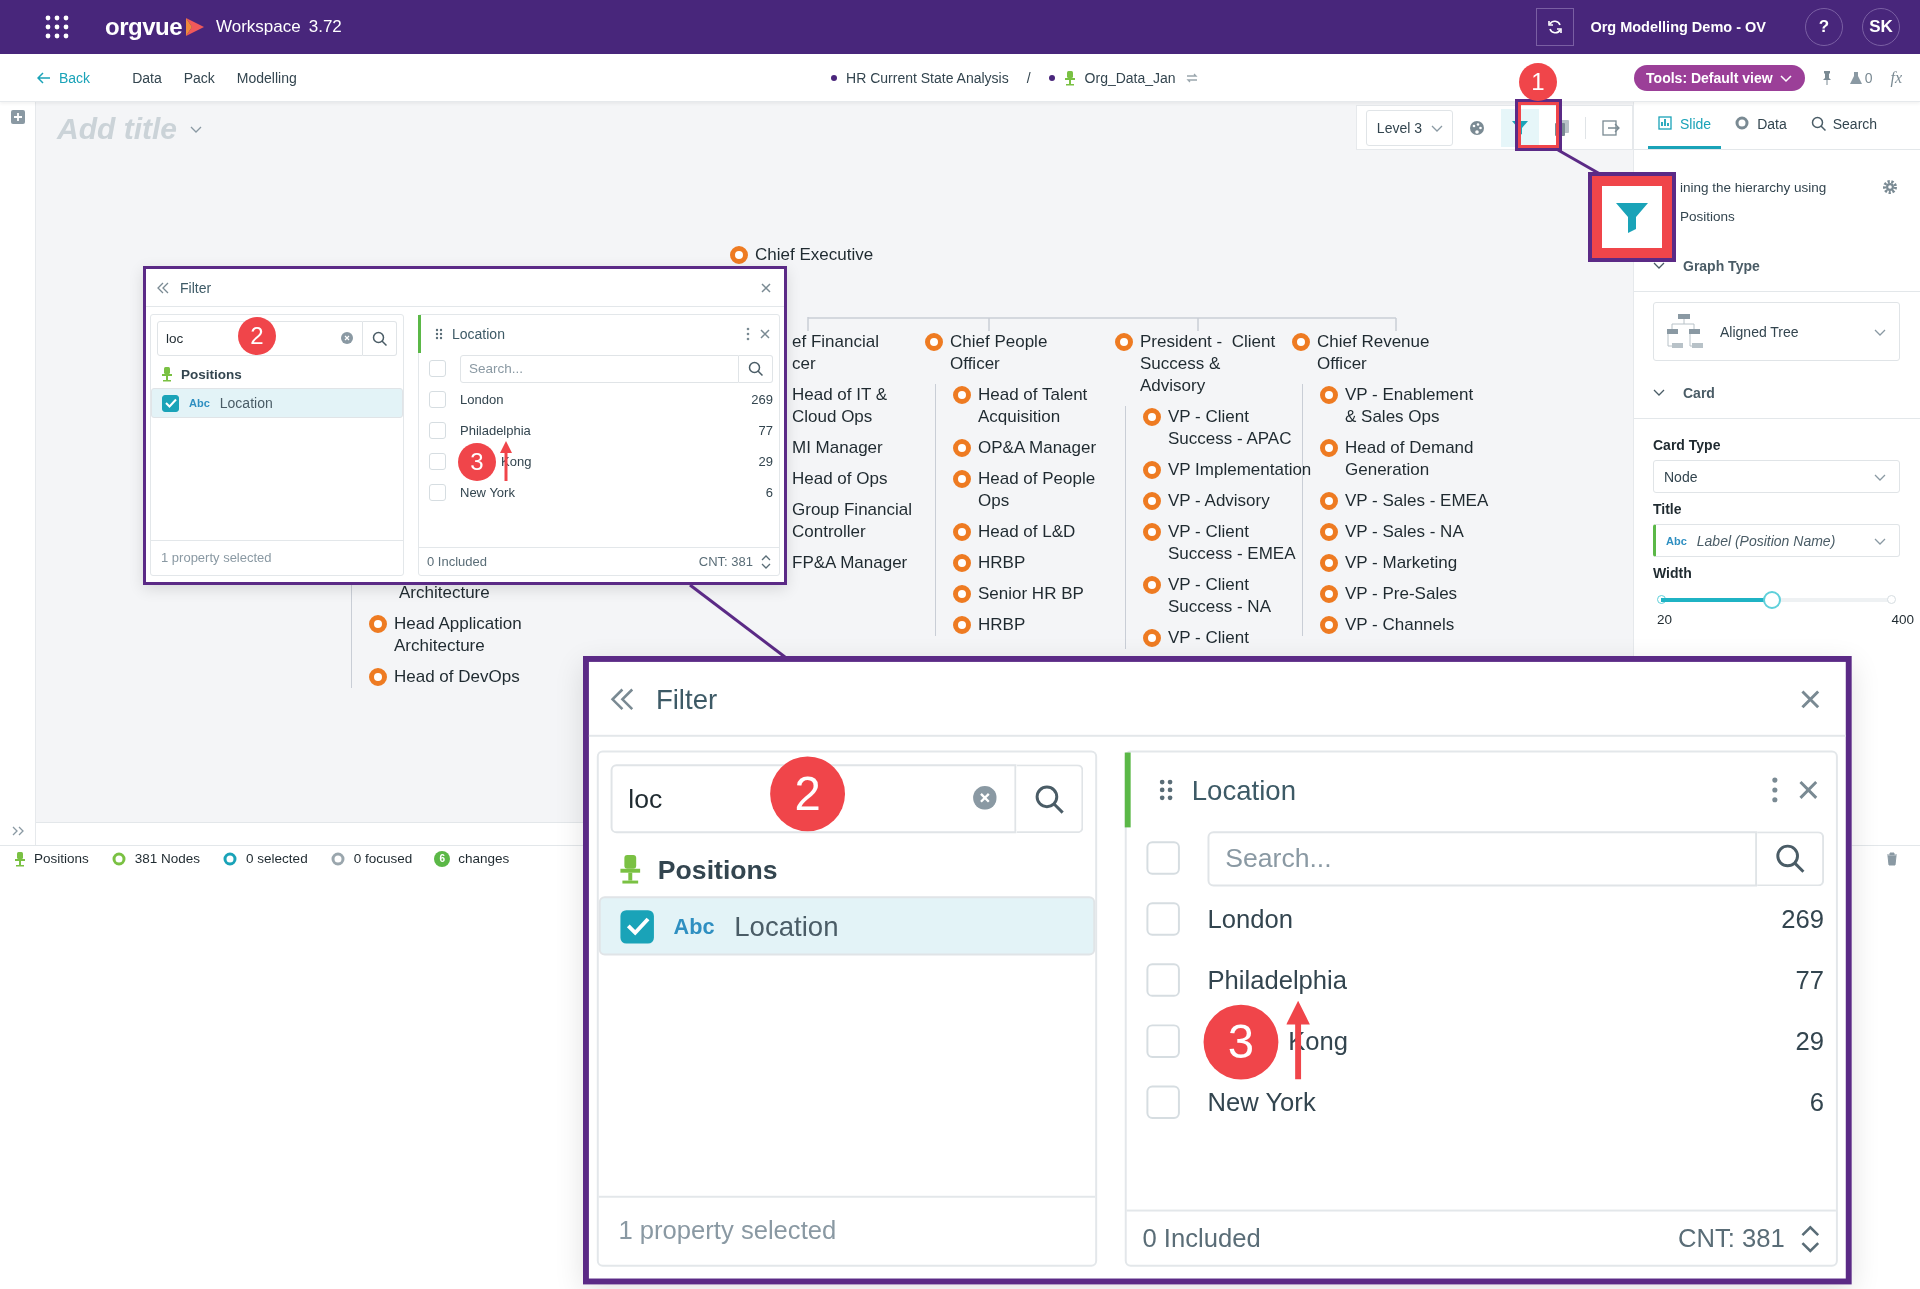 This screenshot has height=1289, width=1920. What do you see at coordinates (1230, 428) in the screenshot?
I see `node-label: VP - Client Success - APAC` at bounding box center [1230, 428].